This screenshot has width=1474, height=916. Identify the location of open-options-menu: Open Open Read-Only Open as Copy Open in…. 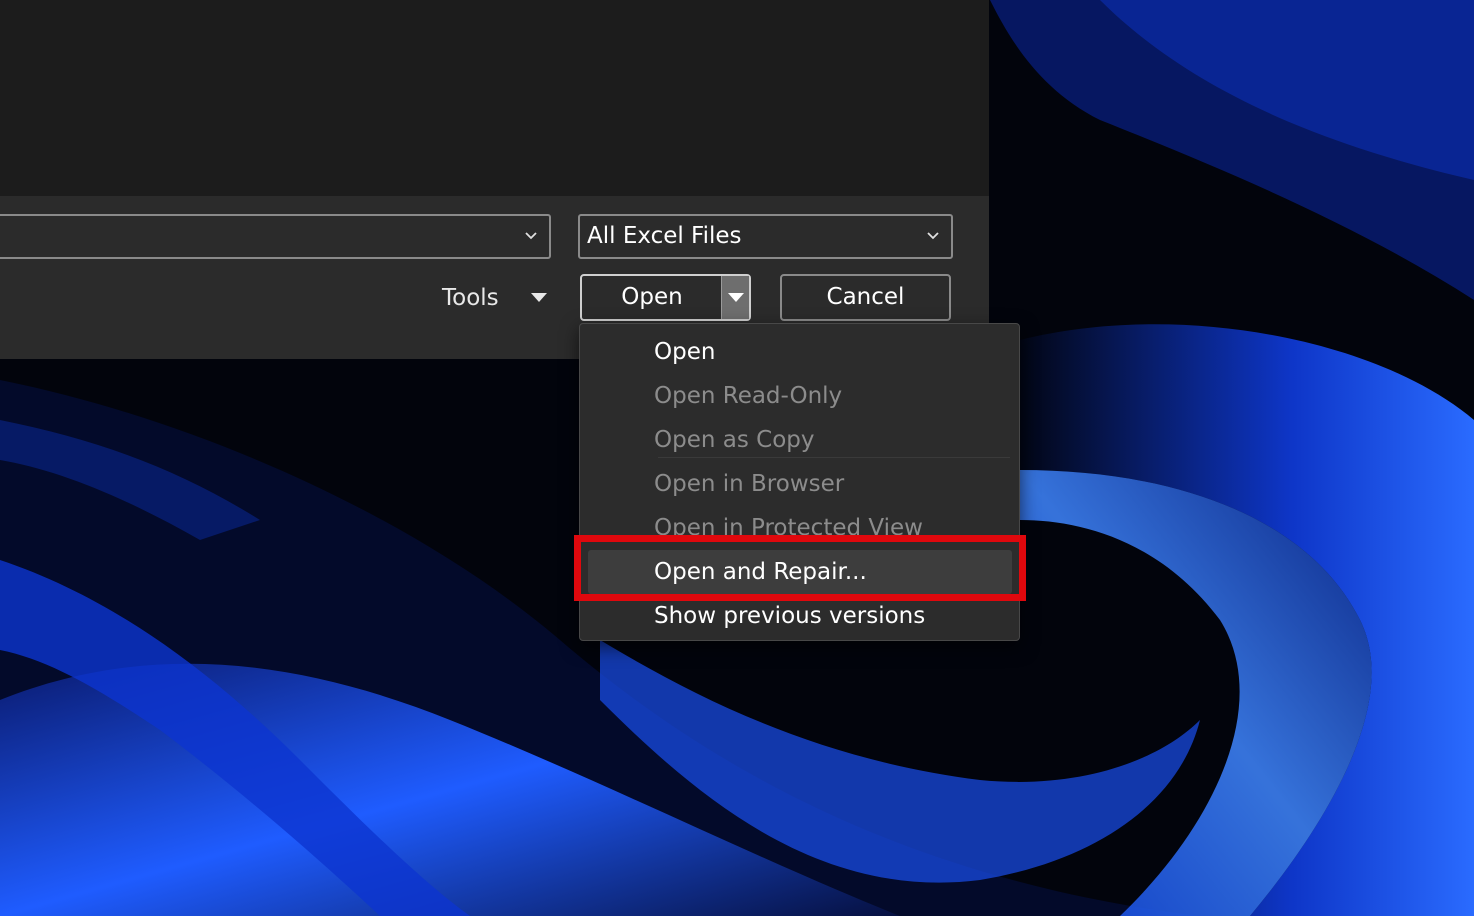
(799, 482).